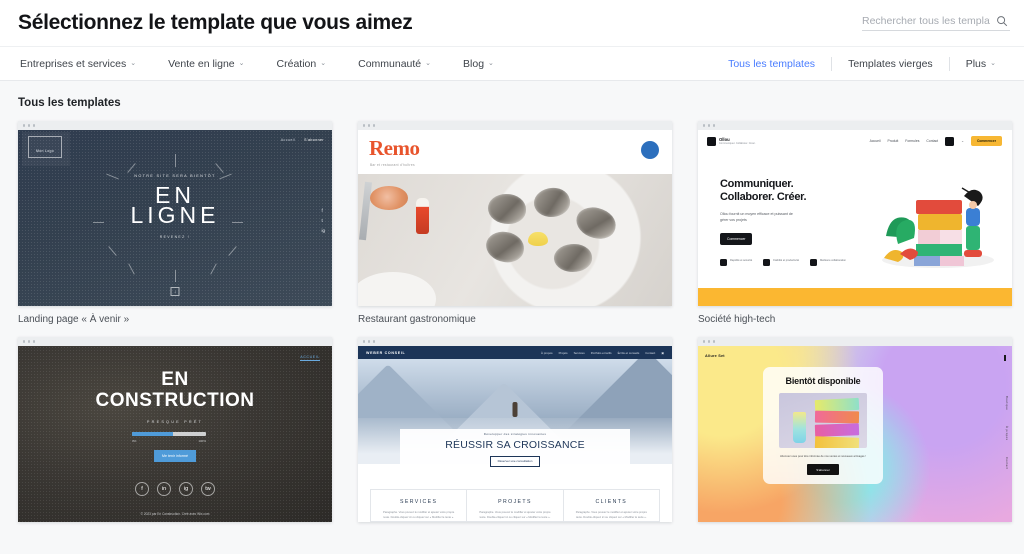  I want to click on nav-label: Vente en ligne, so click(201, 63).